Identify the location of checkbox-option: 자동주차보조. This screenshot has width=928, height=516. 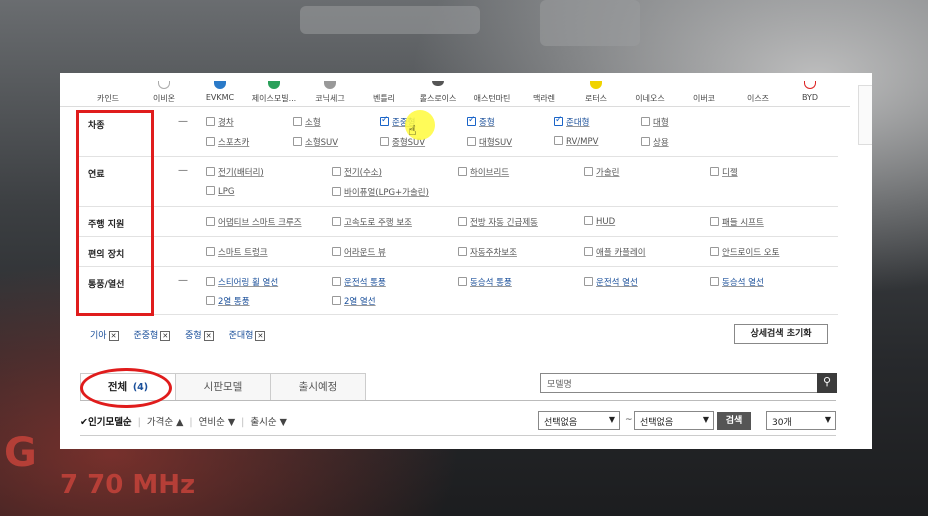
(487, 252).